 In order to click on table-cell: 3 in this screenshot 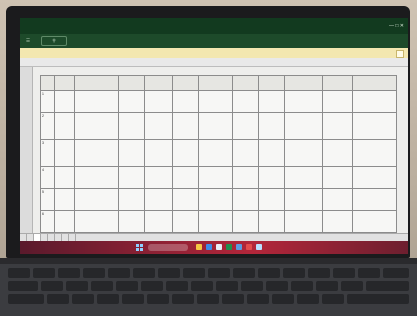, I will do `click(47, 153)`.